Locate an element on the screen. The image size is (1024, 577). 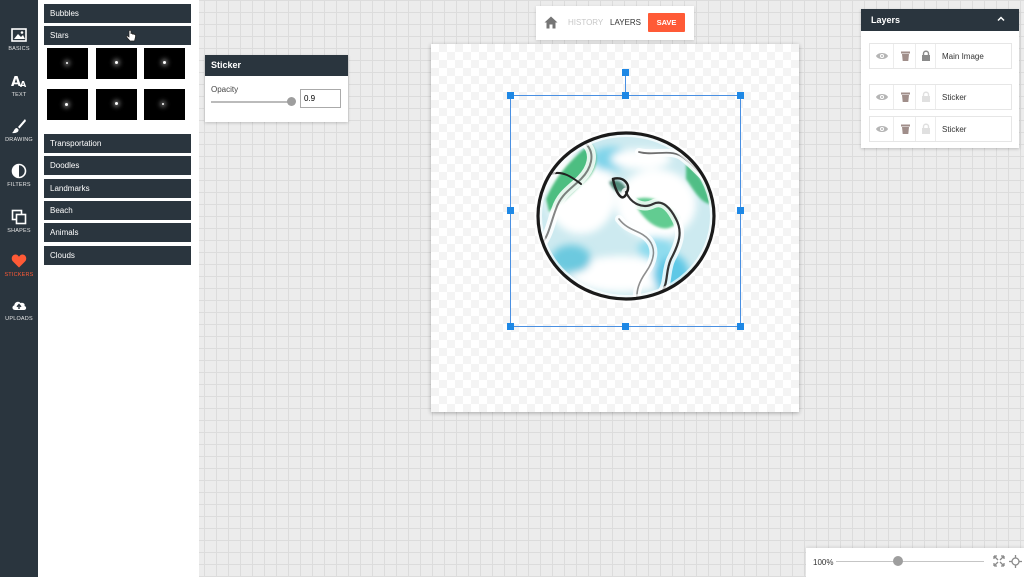
tool-filters: FILTERS is located at coordinates (19, 180).